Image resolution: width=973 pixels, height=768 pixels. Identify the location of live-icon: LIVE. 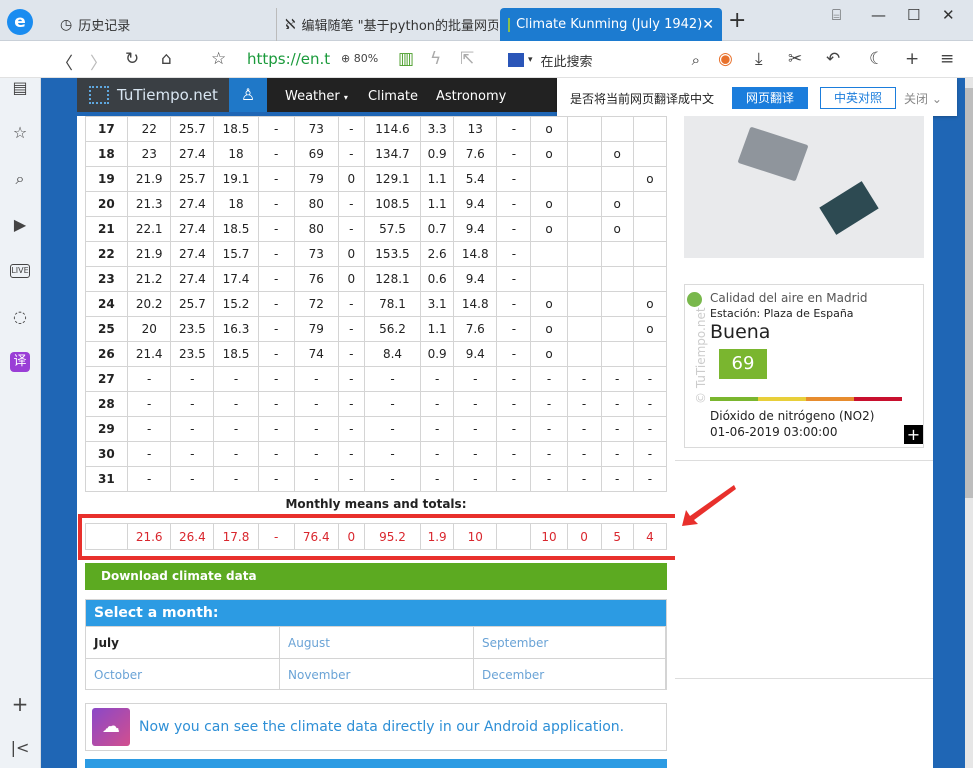
(20, 271).